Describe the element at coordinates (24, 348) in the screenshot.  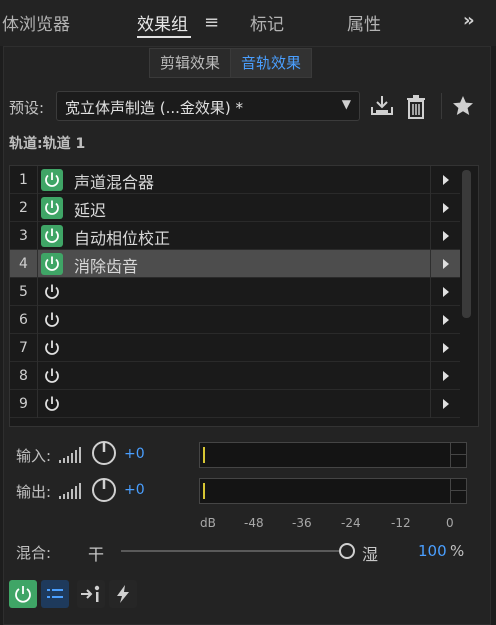
I see `slot-number: 7` at that location.